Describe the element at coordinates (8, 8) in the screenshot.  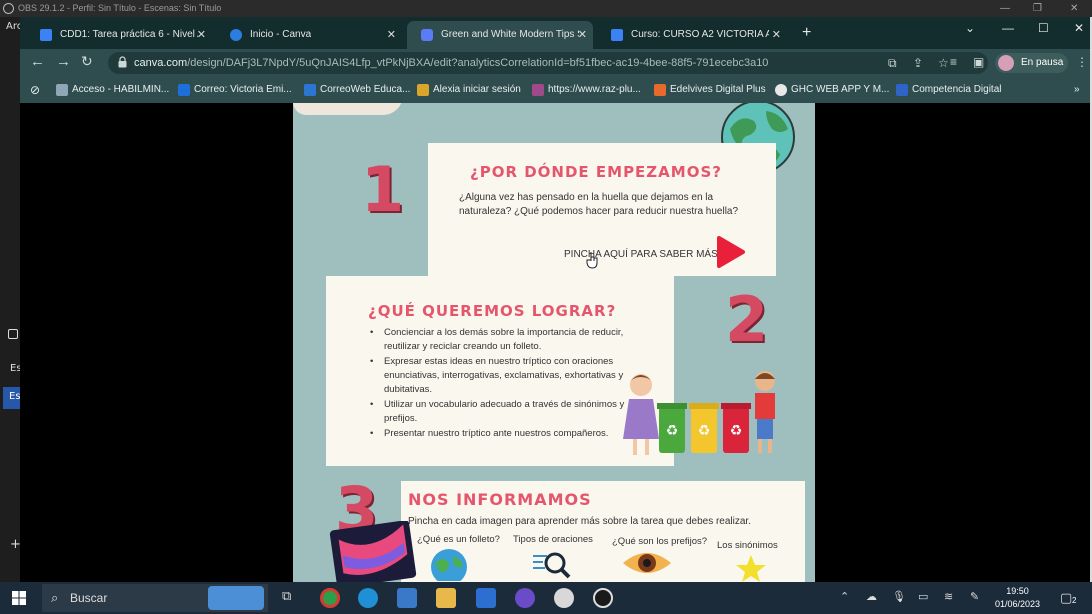
I see `obs-app-icon` at that location.